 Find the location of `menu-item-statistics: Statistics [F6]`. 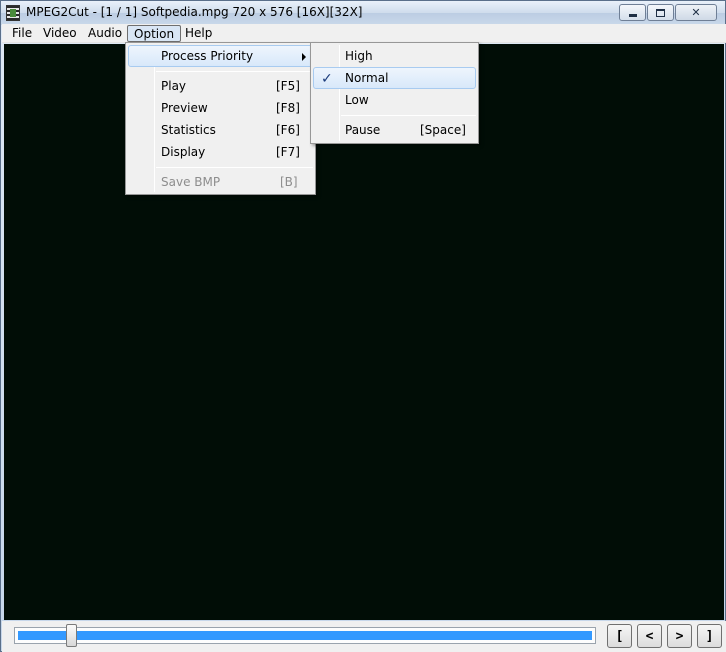

menu-item-statistics: Statistics [F6] is located at coordinates (220, 130).